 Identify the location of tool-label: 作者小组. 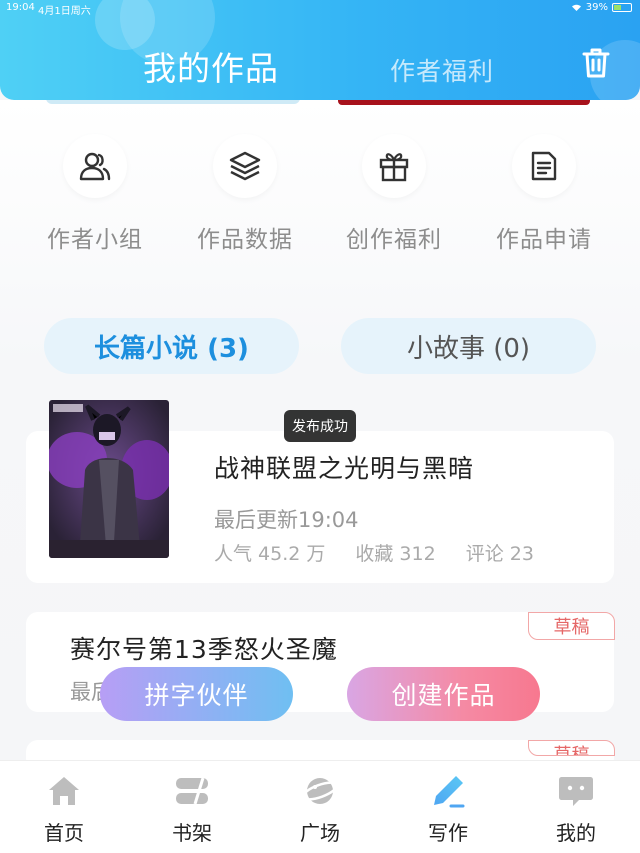
(95, 240).